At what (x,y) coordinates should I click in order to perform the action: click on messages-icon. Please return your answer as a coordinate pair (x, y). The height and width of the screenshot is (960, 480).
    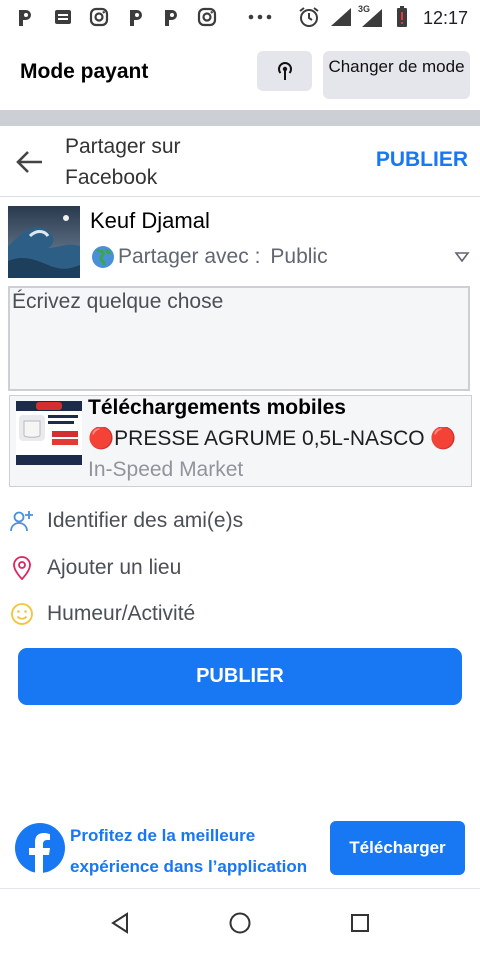
    Looking at the image, I should click on (63, 17).